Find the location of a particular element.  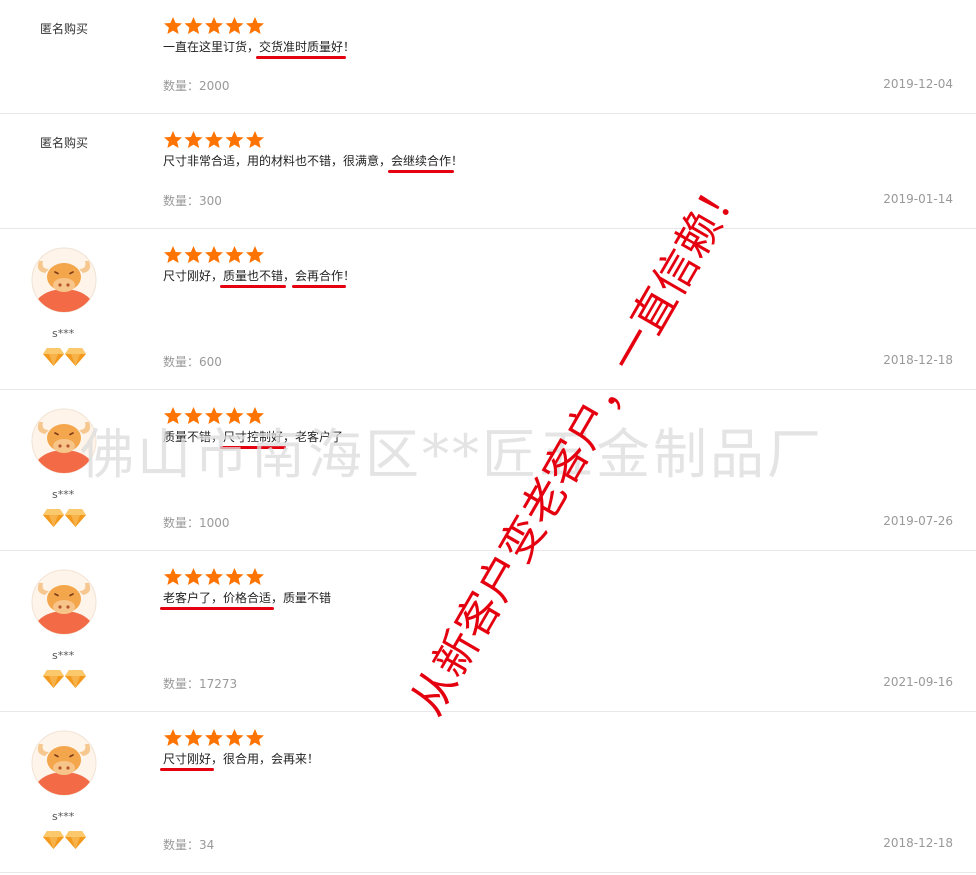

order-quantity: 数量：34 is located at coordinates (189, 845).